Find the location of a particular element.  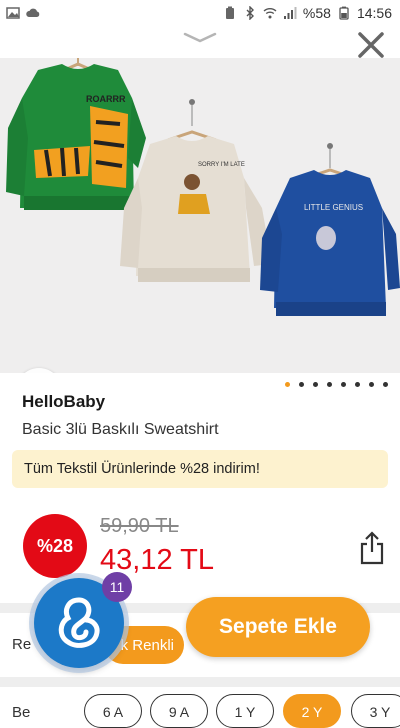

product-title: Basic 3lü Baskılı Sweatshirt is located at coordinates (120, 429).